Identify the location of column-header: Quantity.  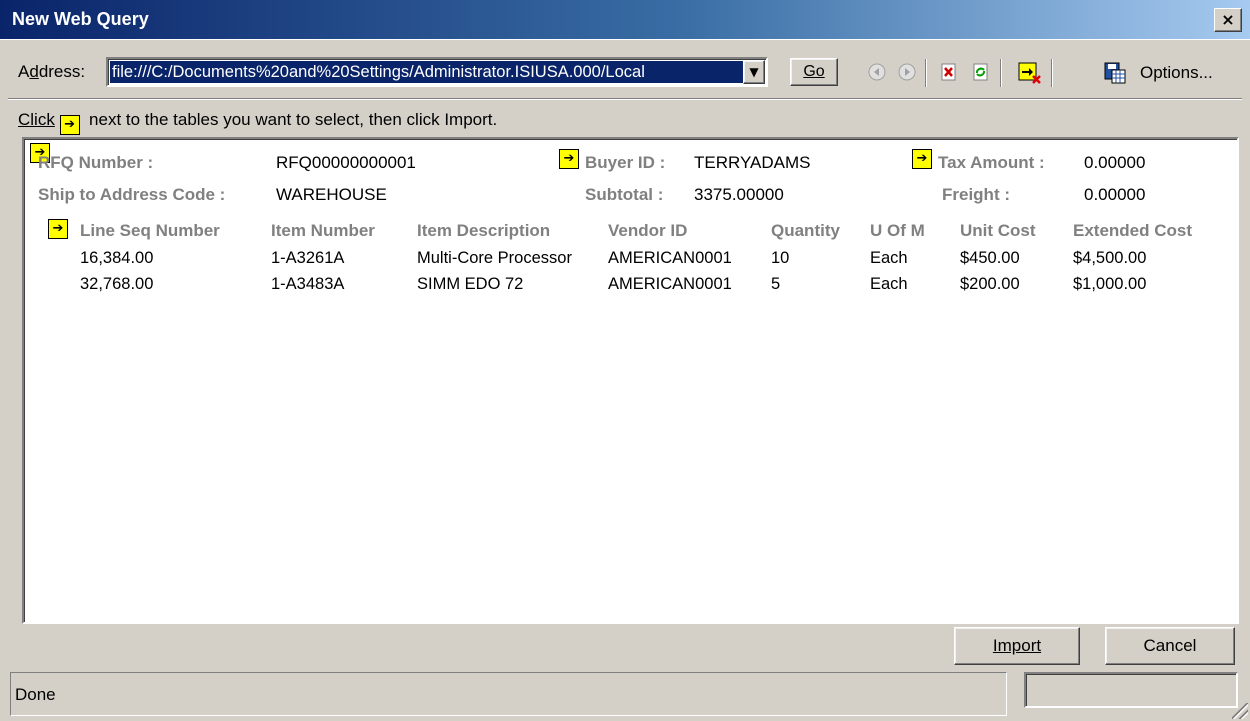
(805, 230).